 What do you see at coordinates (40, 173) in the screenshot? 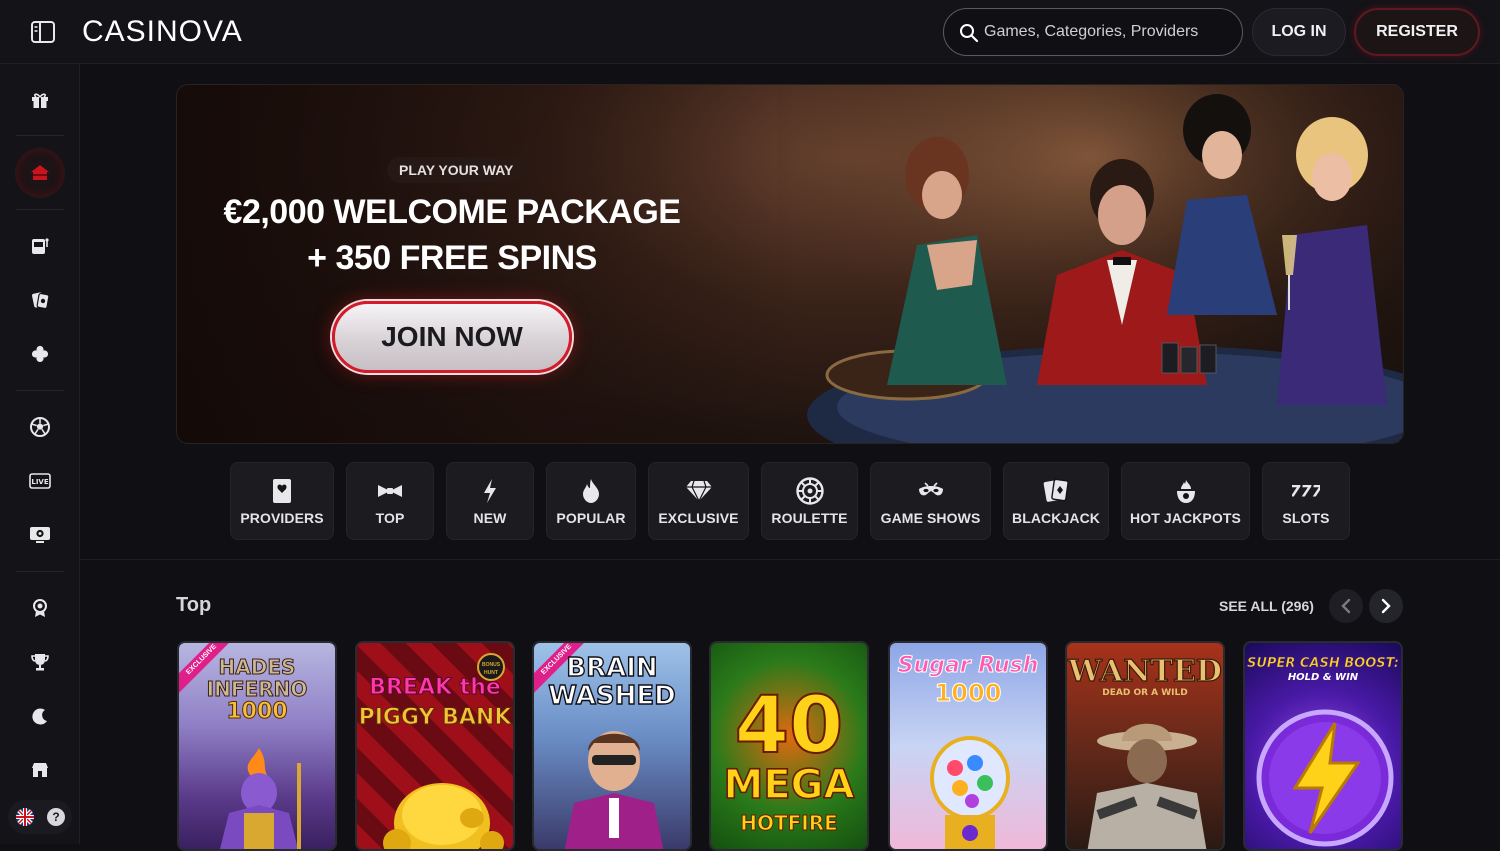
I see `home-icon` at bounding box center [40, 173].